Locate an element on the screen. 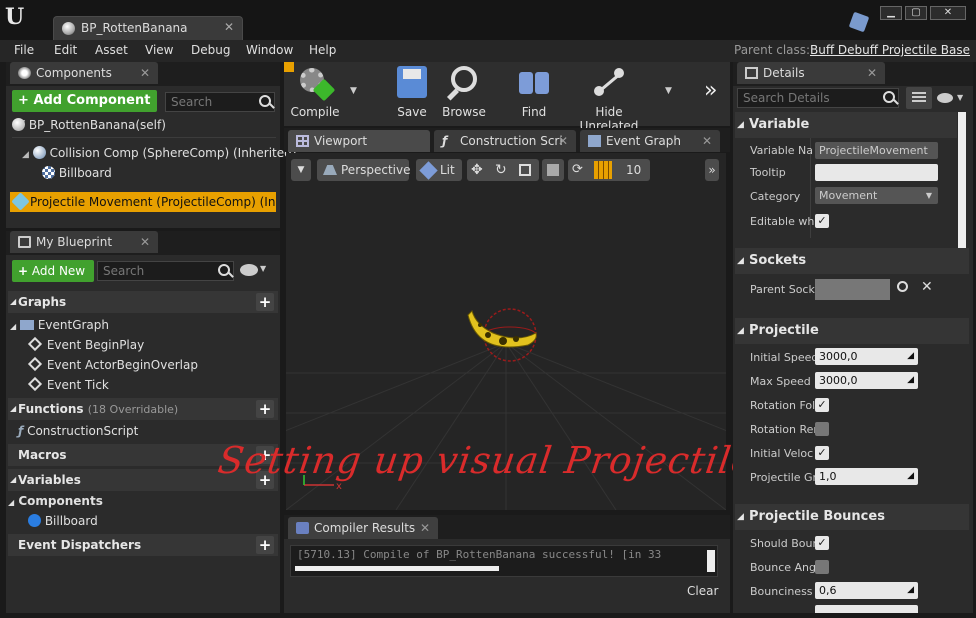 This screenshot has width=976, height=618. details-search-input: Search Details is located at coordinates (818, 98).